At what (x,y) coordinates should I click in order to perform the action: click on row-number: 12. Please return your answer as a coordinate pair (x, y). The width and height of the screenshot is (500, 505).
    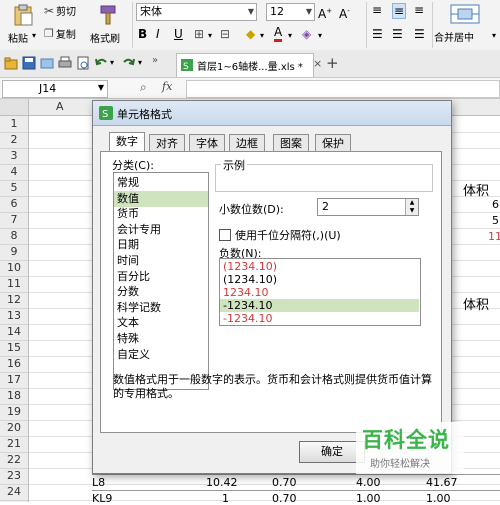
    Looking at the image, I should click on (14, 299).